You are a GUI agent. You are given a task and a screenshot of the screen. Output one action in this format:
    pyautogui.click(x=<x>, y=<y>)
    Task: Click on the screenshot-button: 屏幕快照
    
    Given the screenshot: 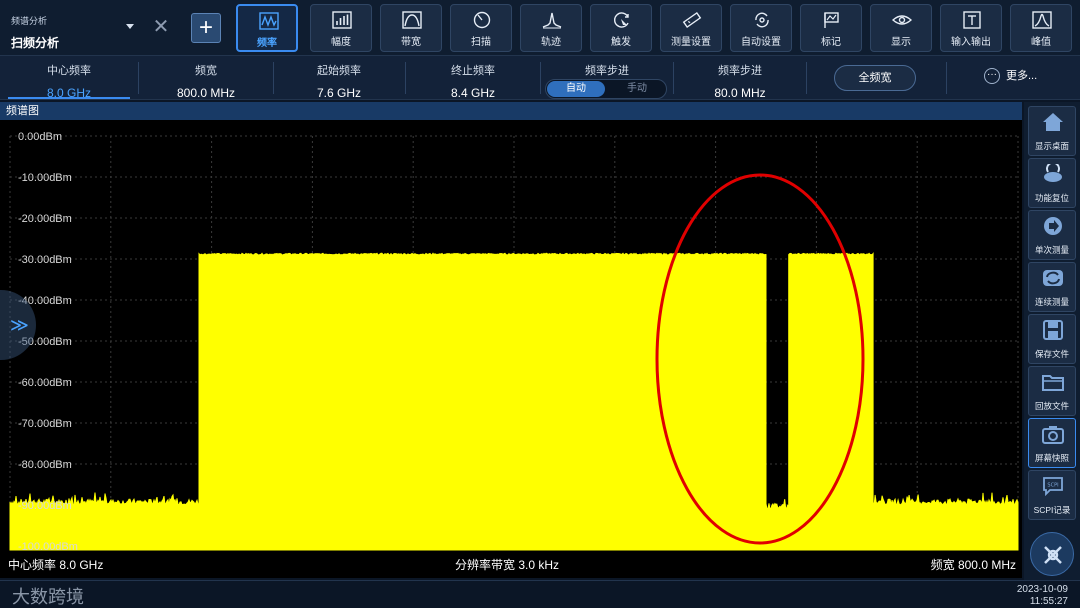 What is the action you would take?
    pyautogui.click(x=1052, y=443)
    